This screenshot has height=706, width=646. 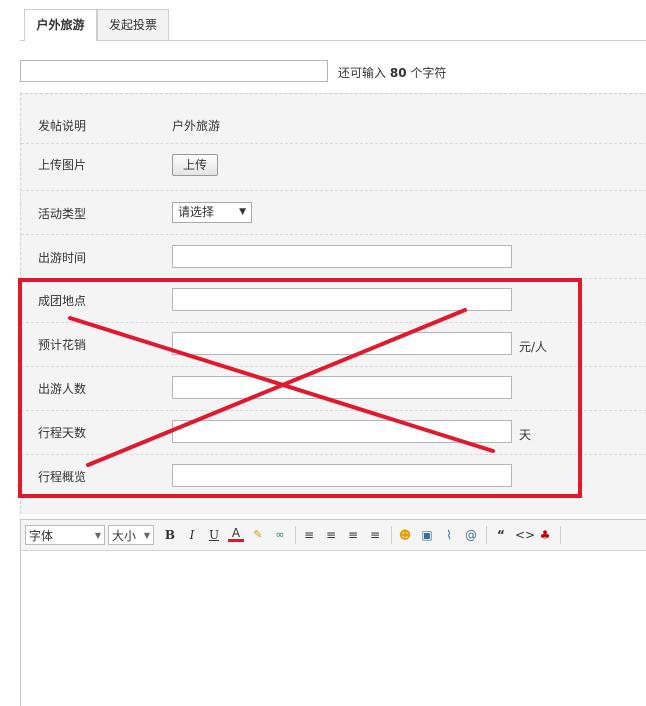 I want to click on italic-icon: I, so click(x=192, y=535).